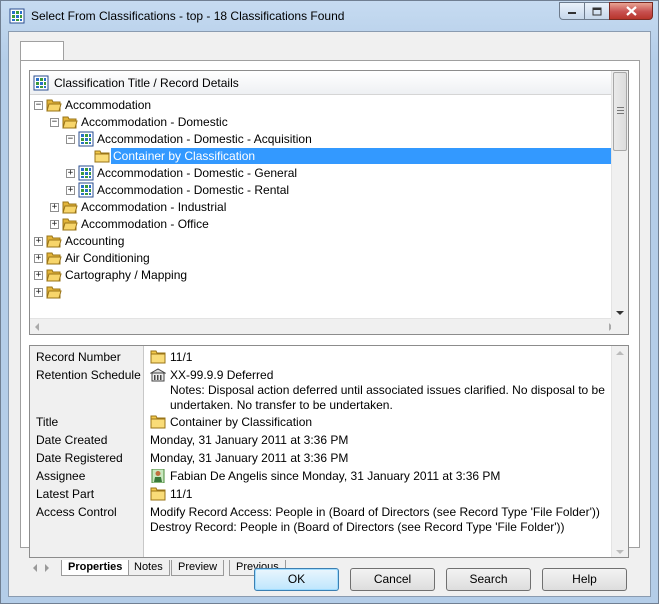 This screenshot has width=659, height=604. What do you see at coordinates (620, 353) in the screenshot?
I see `scroll-up-arrow-icon` at bounding box center [620, 353].